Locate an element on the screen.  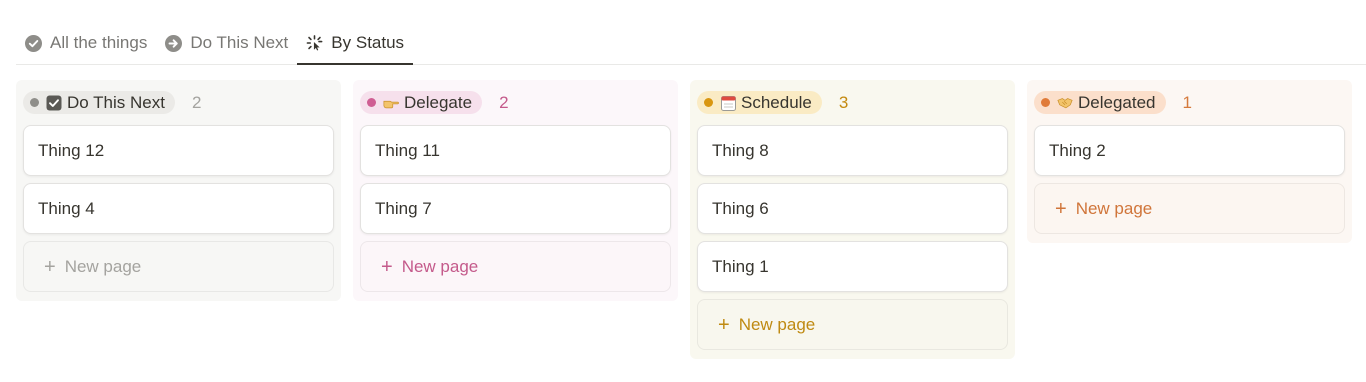
column-header: Delegate 2 is located at coordinates (515, 102).